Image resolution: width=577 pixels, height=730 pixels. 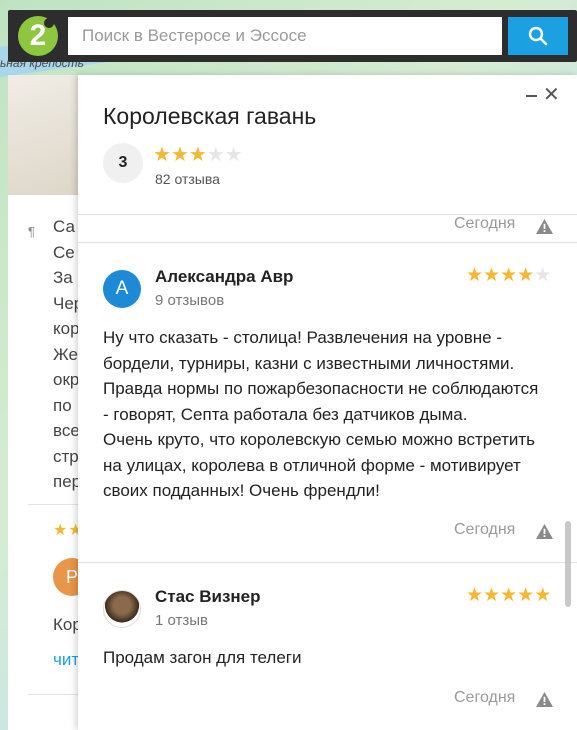 What do you see at coordinates (123, 163) in the screenshot?
I see `rating-badge: 3` at bounding box center [123, 163].